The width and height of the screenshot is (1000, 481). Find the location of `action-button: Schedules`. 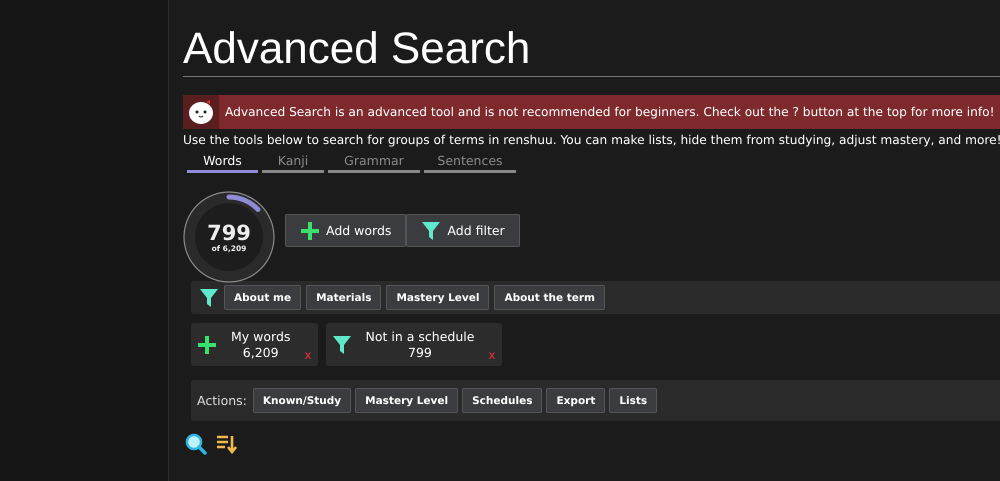

action-button: Schedules is located at coordinates (502, 400).